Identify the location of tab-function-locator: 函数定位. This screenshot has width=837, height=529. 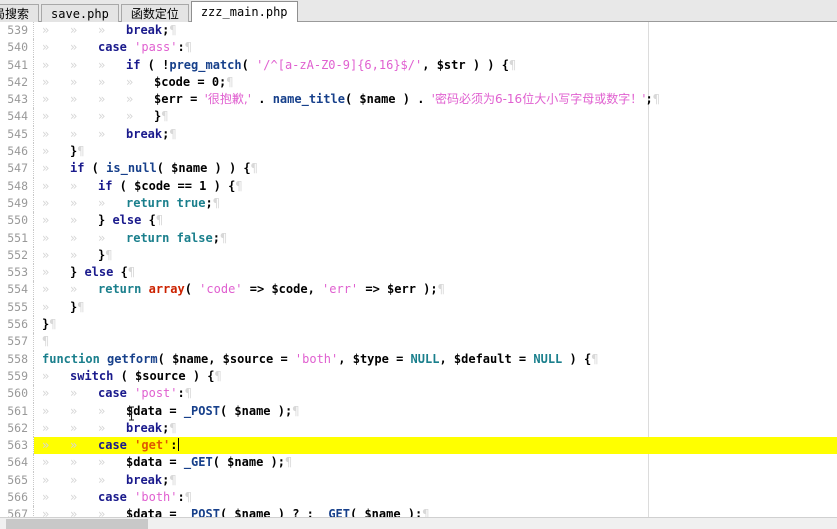
(154, 13).